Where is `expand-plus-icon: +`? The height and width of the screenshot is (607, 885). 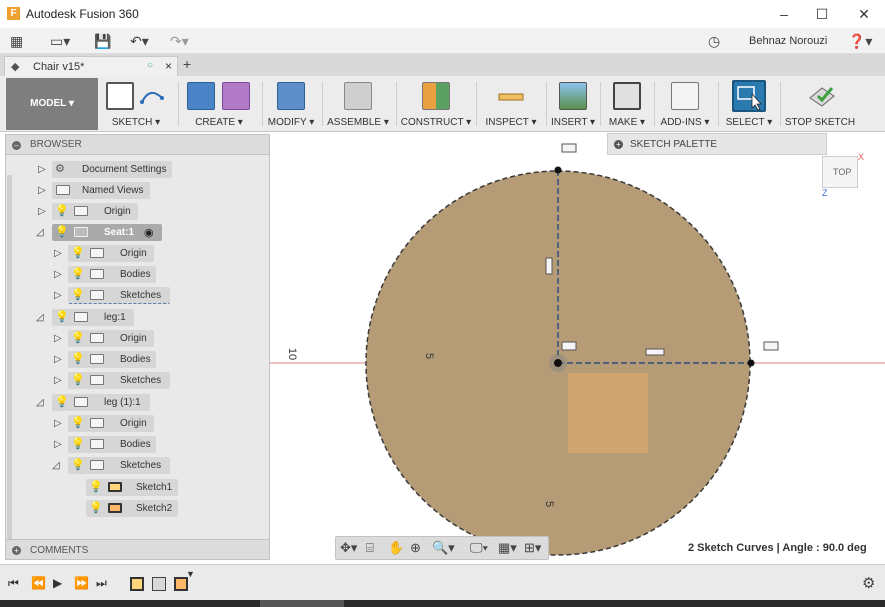 expand-plus-icon: + is located at coordinates (618, 144).